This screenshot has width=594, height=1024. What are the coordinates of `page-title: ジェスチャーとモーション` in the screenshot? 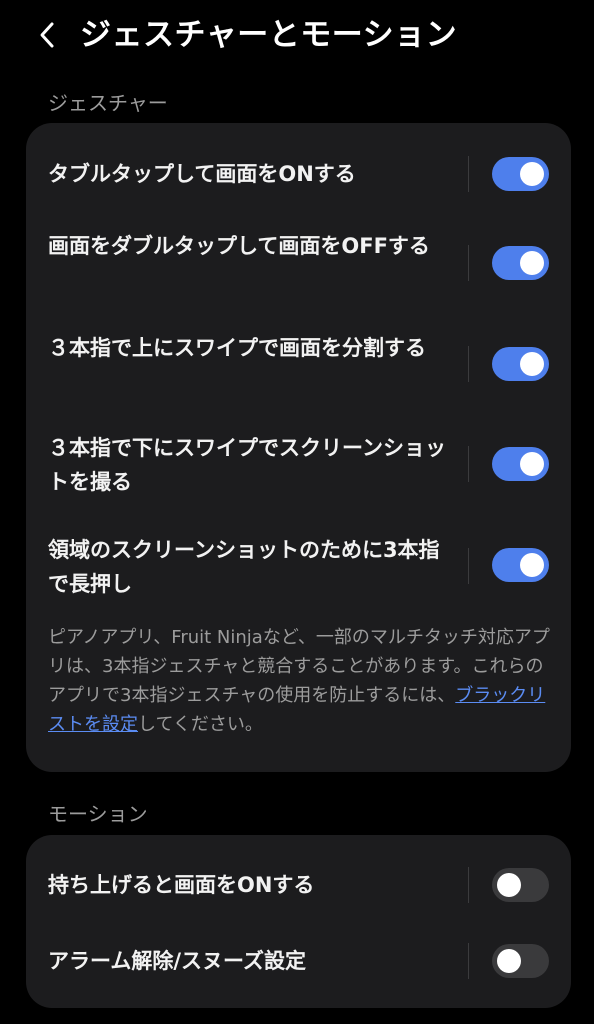 It's located at (269, 35).